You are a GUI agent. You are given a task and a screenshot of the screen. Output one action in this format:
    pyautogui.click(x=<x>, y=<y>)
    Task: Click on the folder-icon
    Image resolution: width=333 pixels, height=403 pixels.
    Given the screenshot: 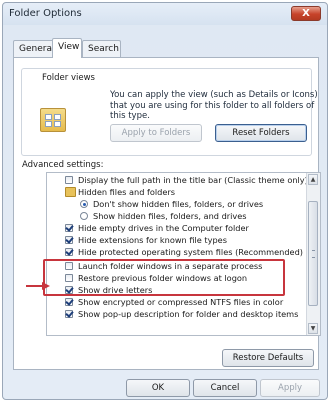 What is the action you would take?
    pyautogui.click(x=70, y=192)
    